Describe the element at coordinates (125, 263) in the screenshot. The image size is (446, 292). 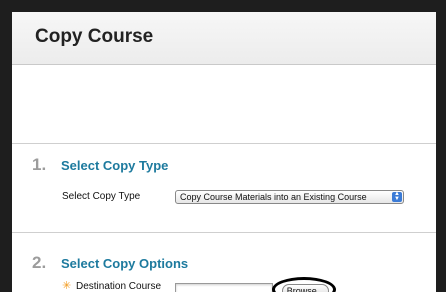
I see `step-title: Select Copy Options` at that location.